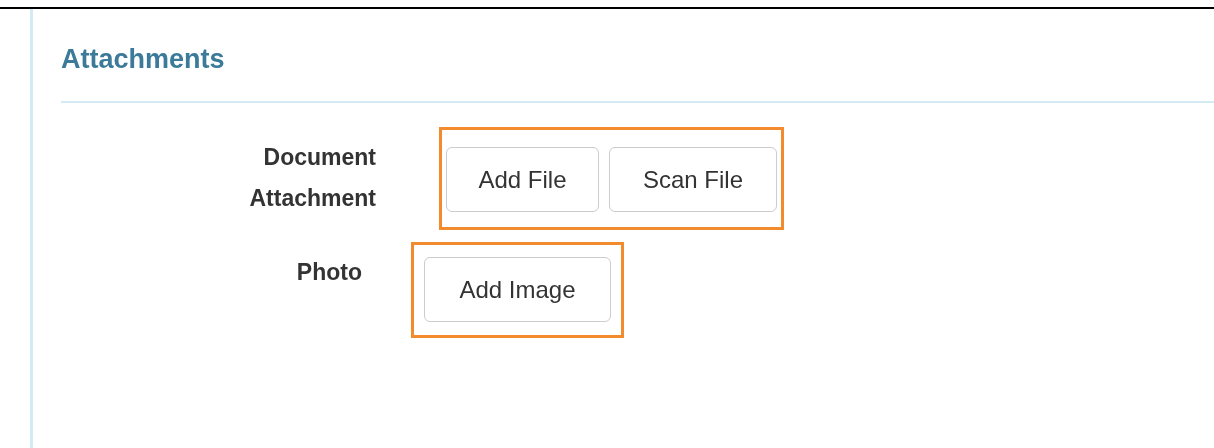 Image resolution: width=1214 pixels, height=448 pixels. I want to click on section-title: Attachments, so click(143, 59).